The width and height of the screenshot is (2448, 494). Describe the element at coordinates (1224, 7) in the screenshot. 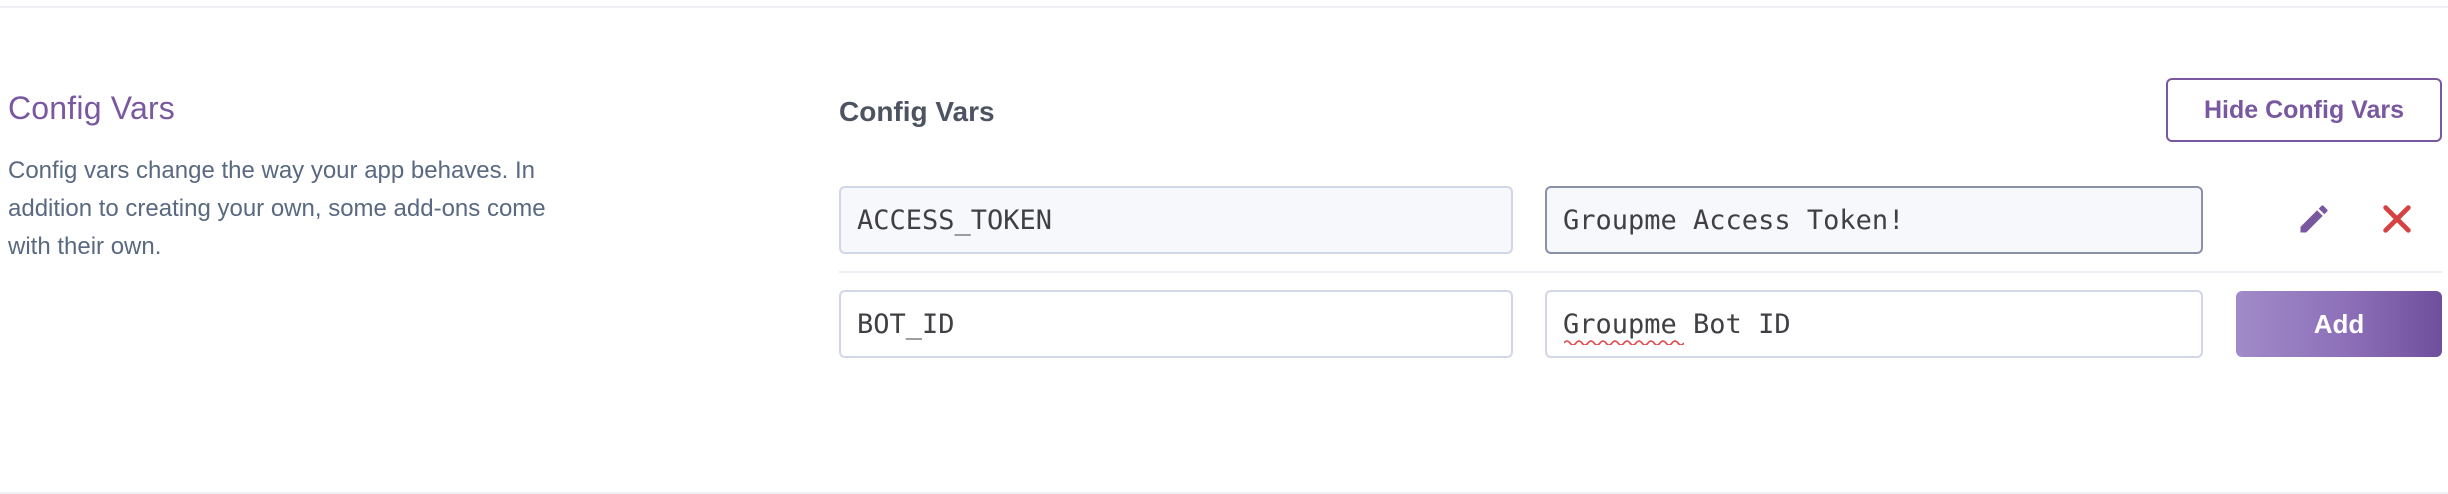

I see `top-divider` at that location.